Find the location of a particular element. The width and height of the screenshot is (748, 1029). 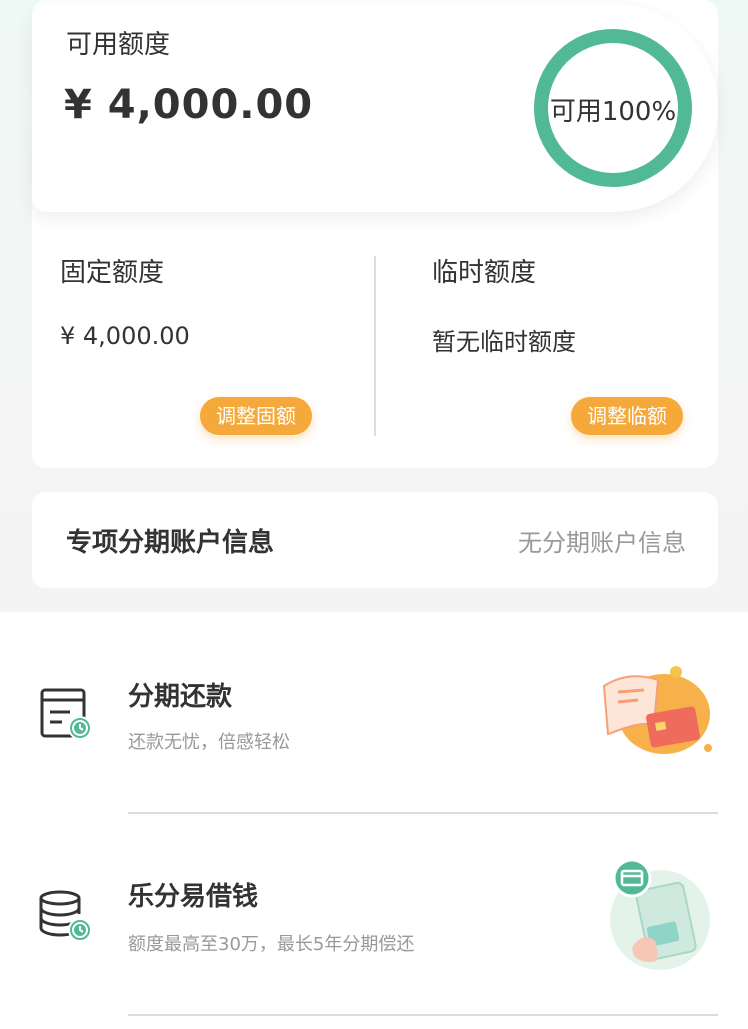

credit-divider is located at coordinates (375, 346).